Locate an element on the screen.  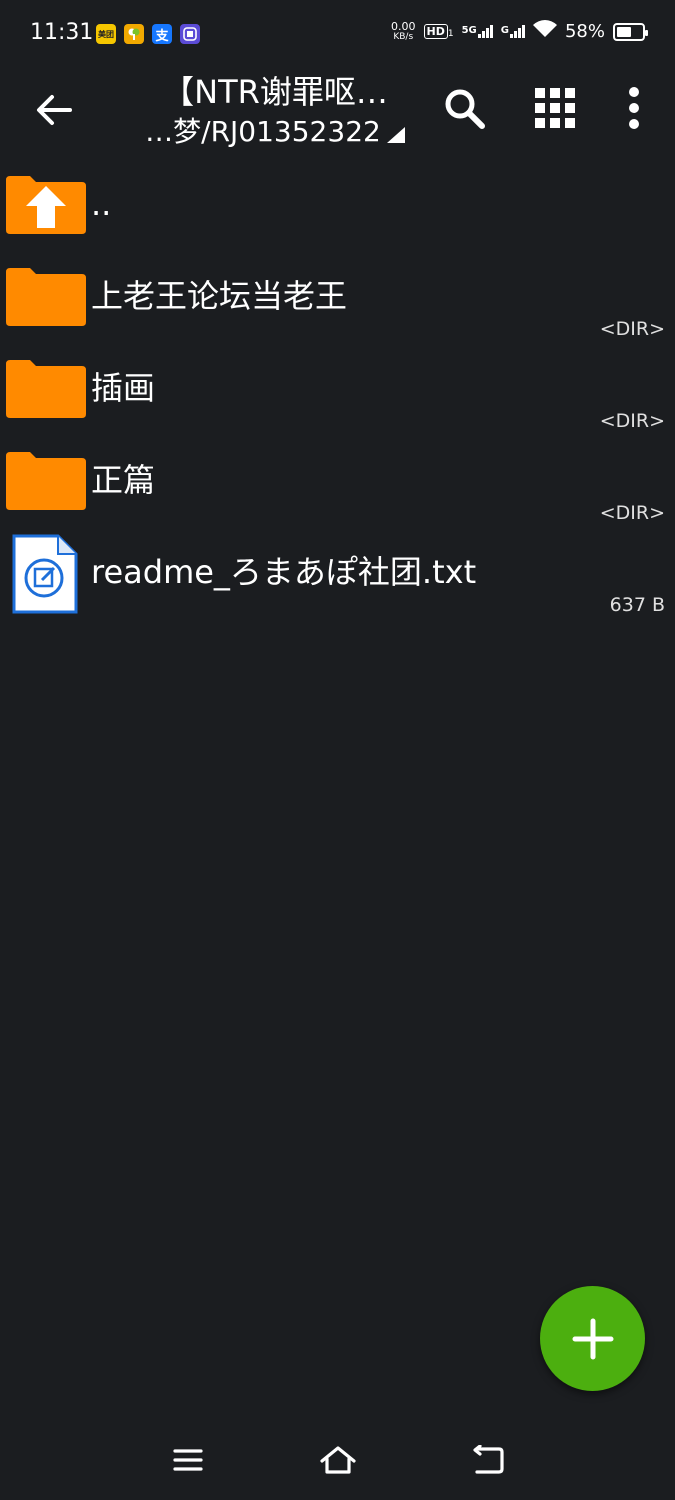
file-meta: 637 B is located at coordinates (637, 605).